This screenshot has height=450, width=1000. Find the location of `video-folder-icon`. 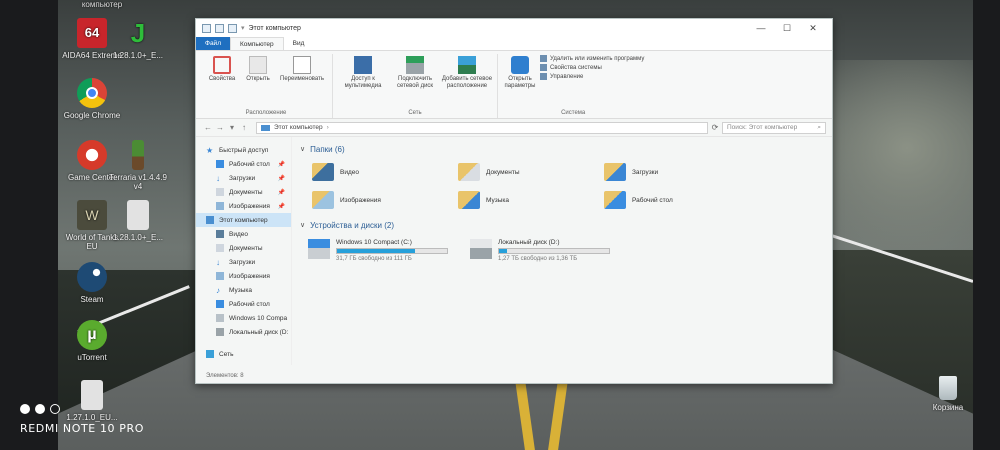

video-folder-icon is located at coordinates (323, 172).